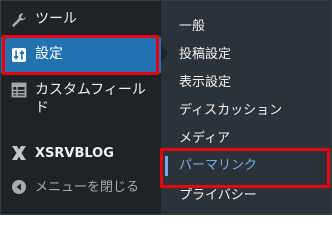 Image resolution: width=332 pixels, height=240 pixels. I want to click on submenu-item-permalink: パーマリンク, so click(246, 166).